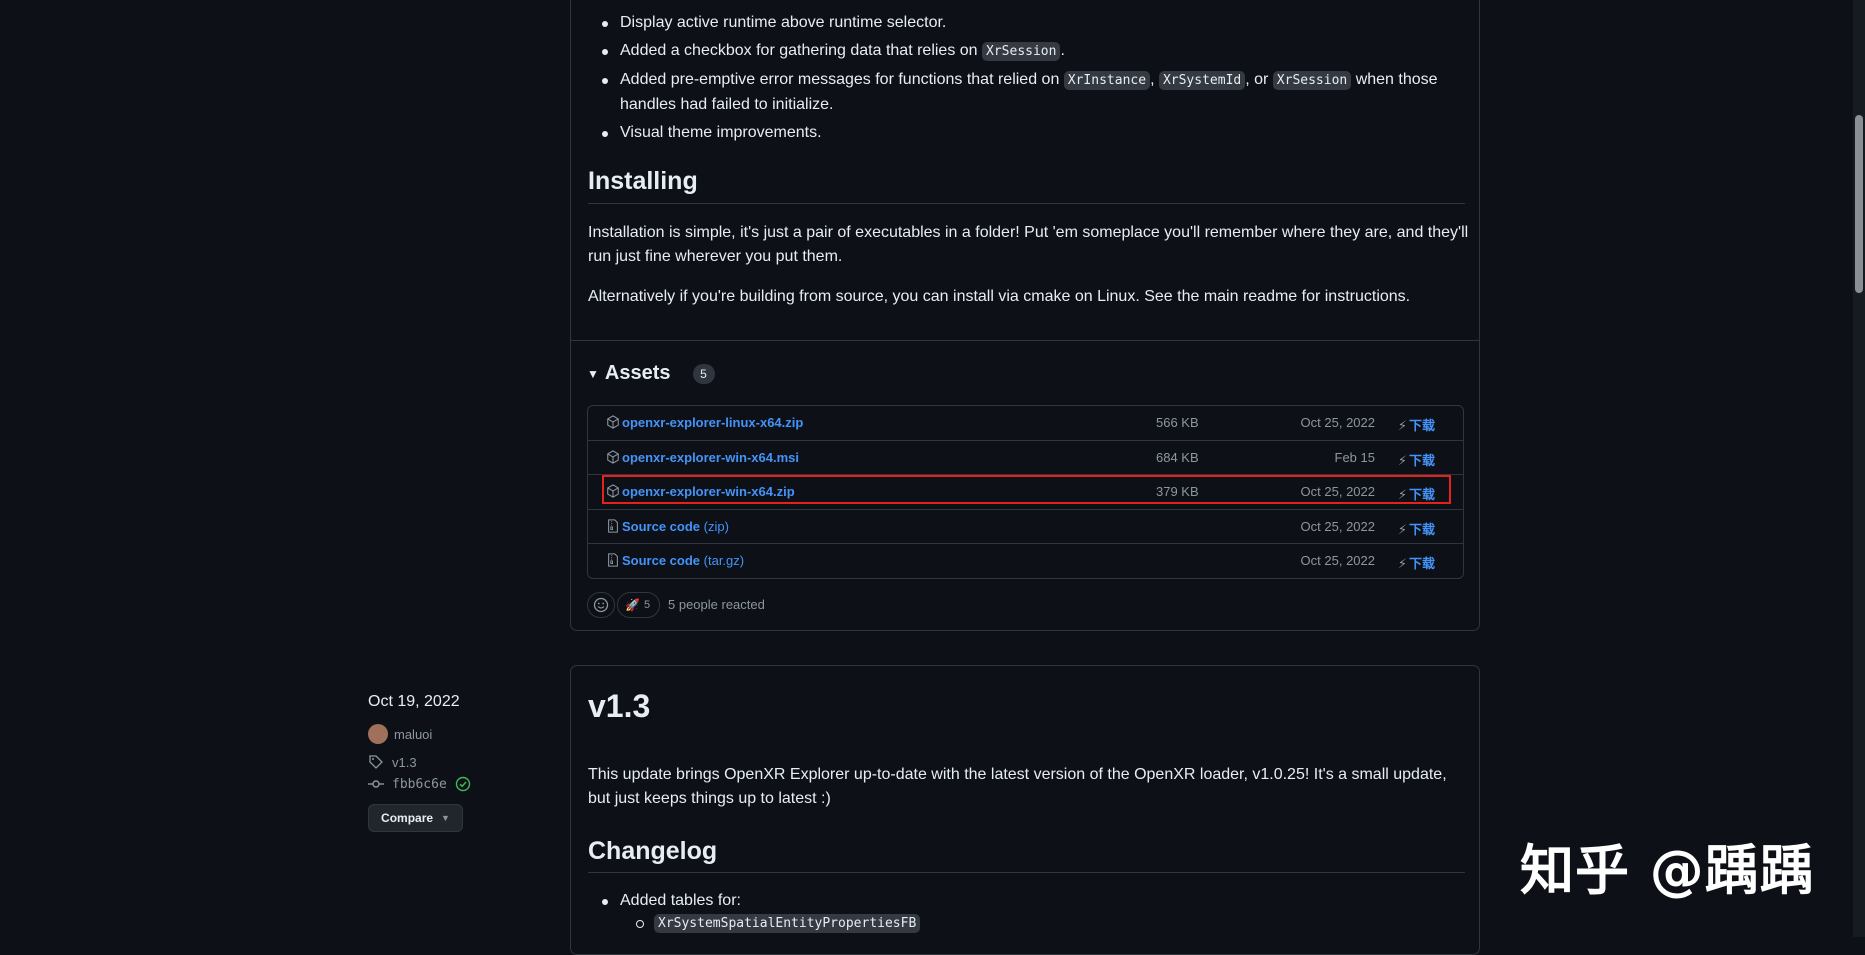 This screenshot has height=955, width=1865. What do you see at coordinates (419, 784) in the screenshot?
I see `commit-link: fbb6c6e` at bounding box center [419, 784].